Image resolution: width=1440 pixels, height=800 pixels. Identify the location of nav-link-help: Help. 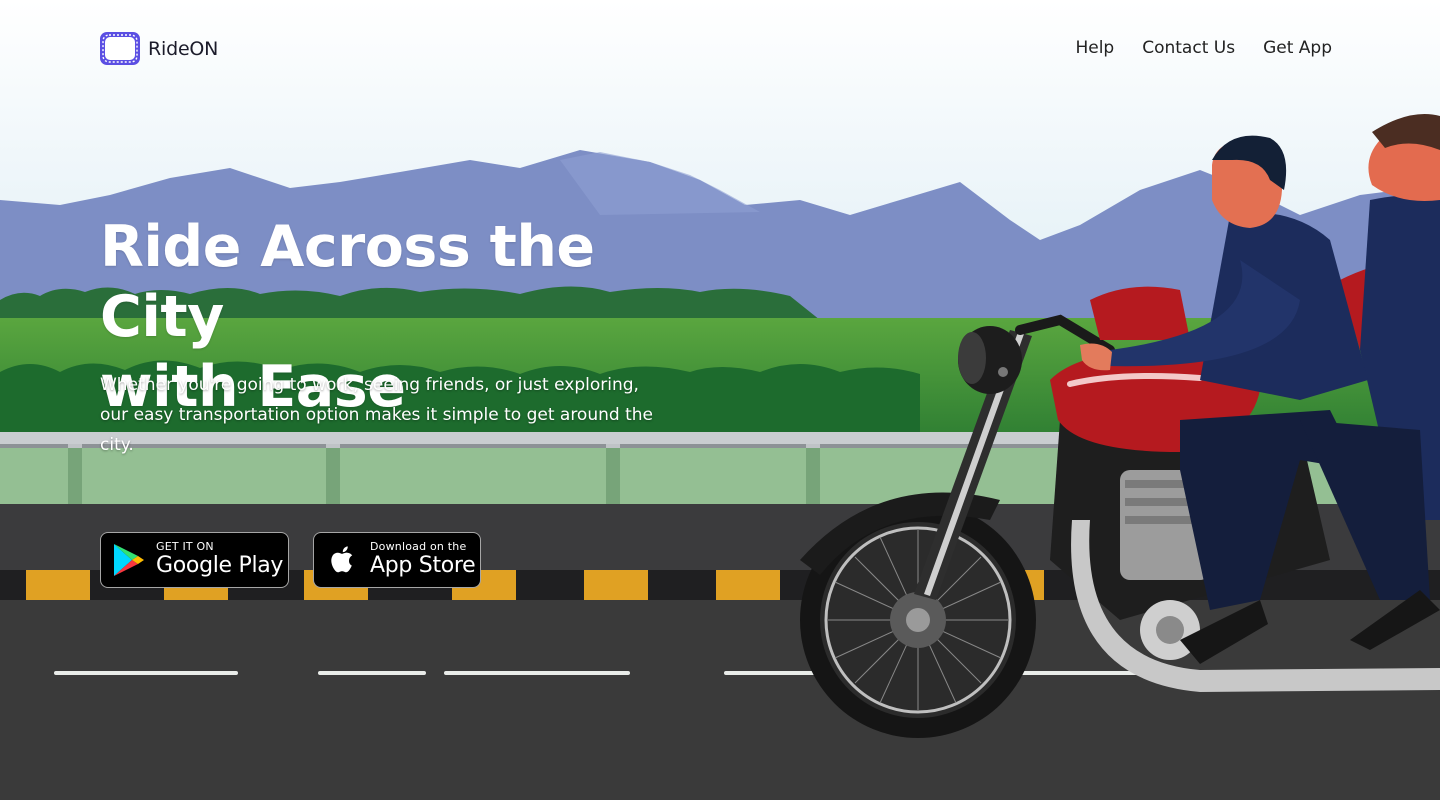
(1094, 48).